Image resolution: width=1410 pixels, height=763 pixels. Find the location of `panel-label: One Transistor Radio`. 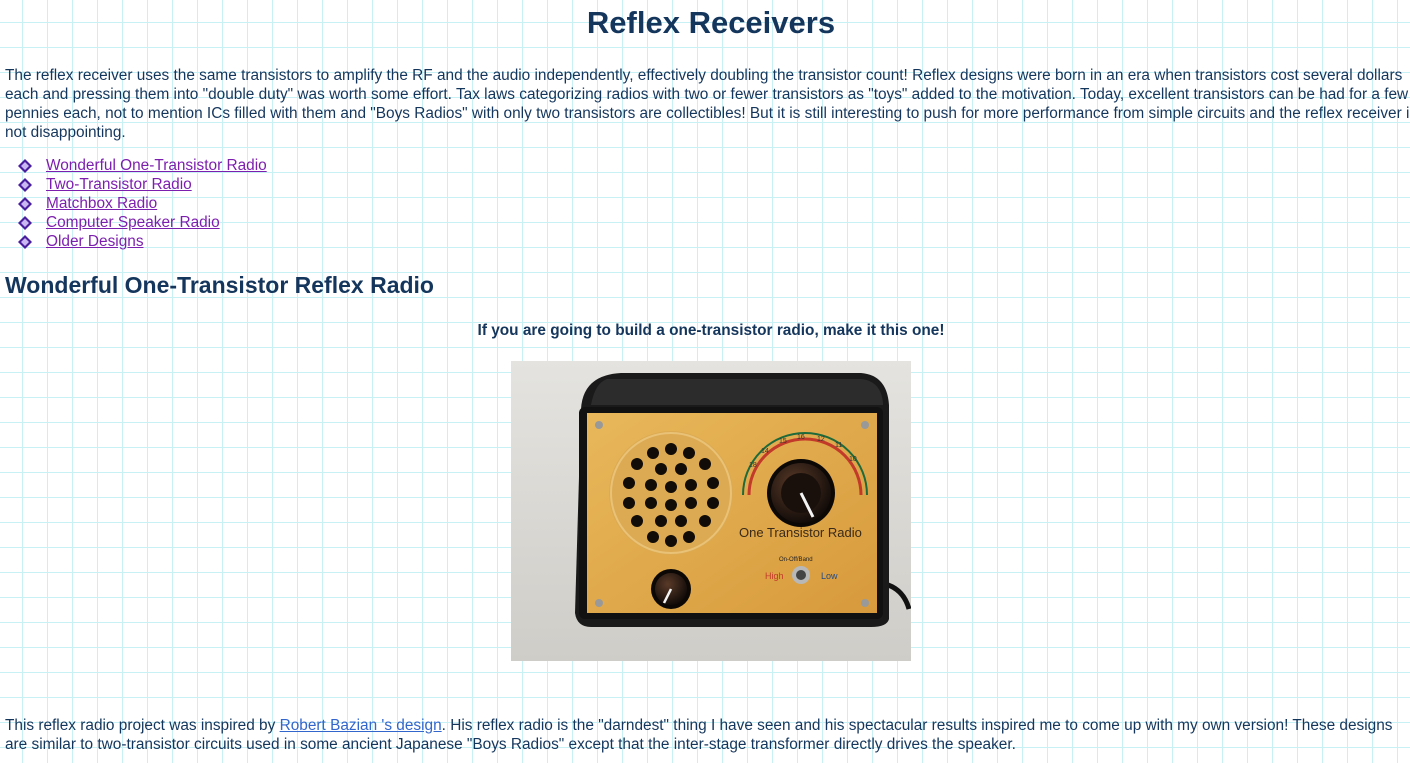

panel-label: One Transistor Radio is located at coordinates (800, 532).